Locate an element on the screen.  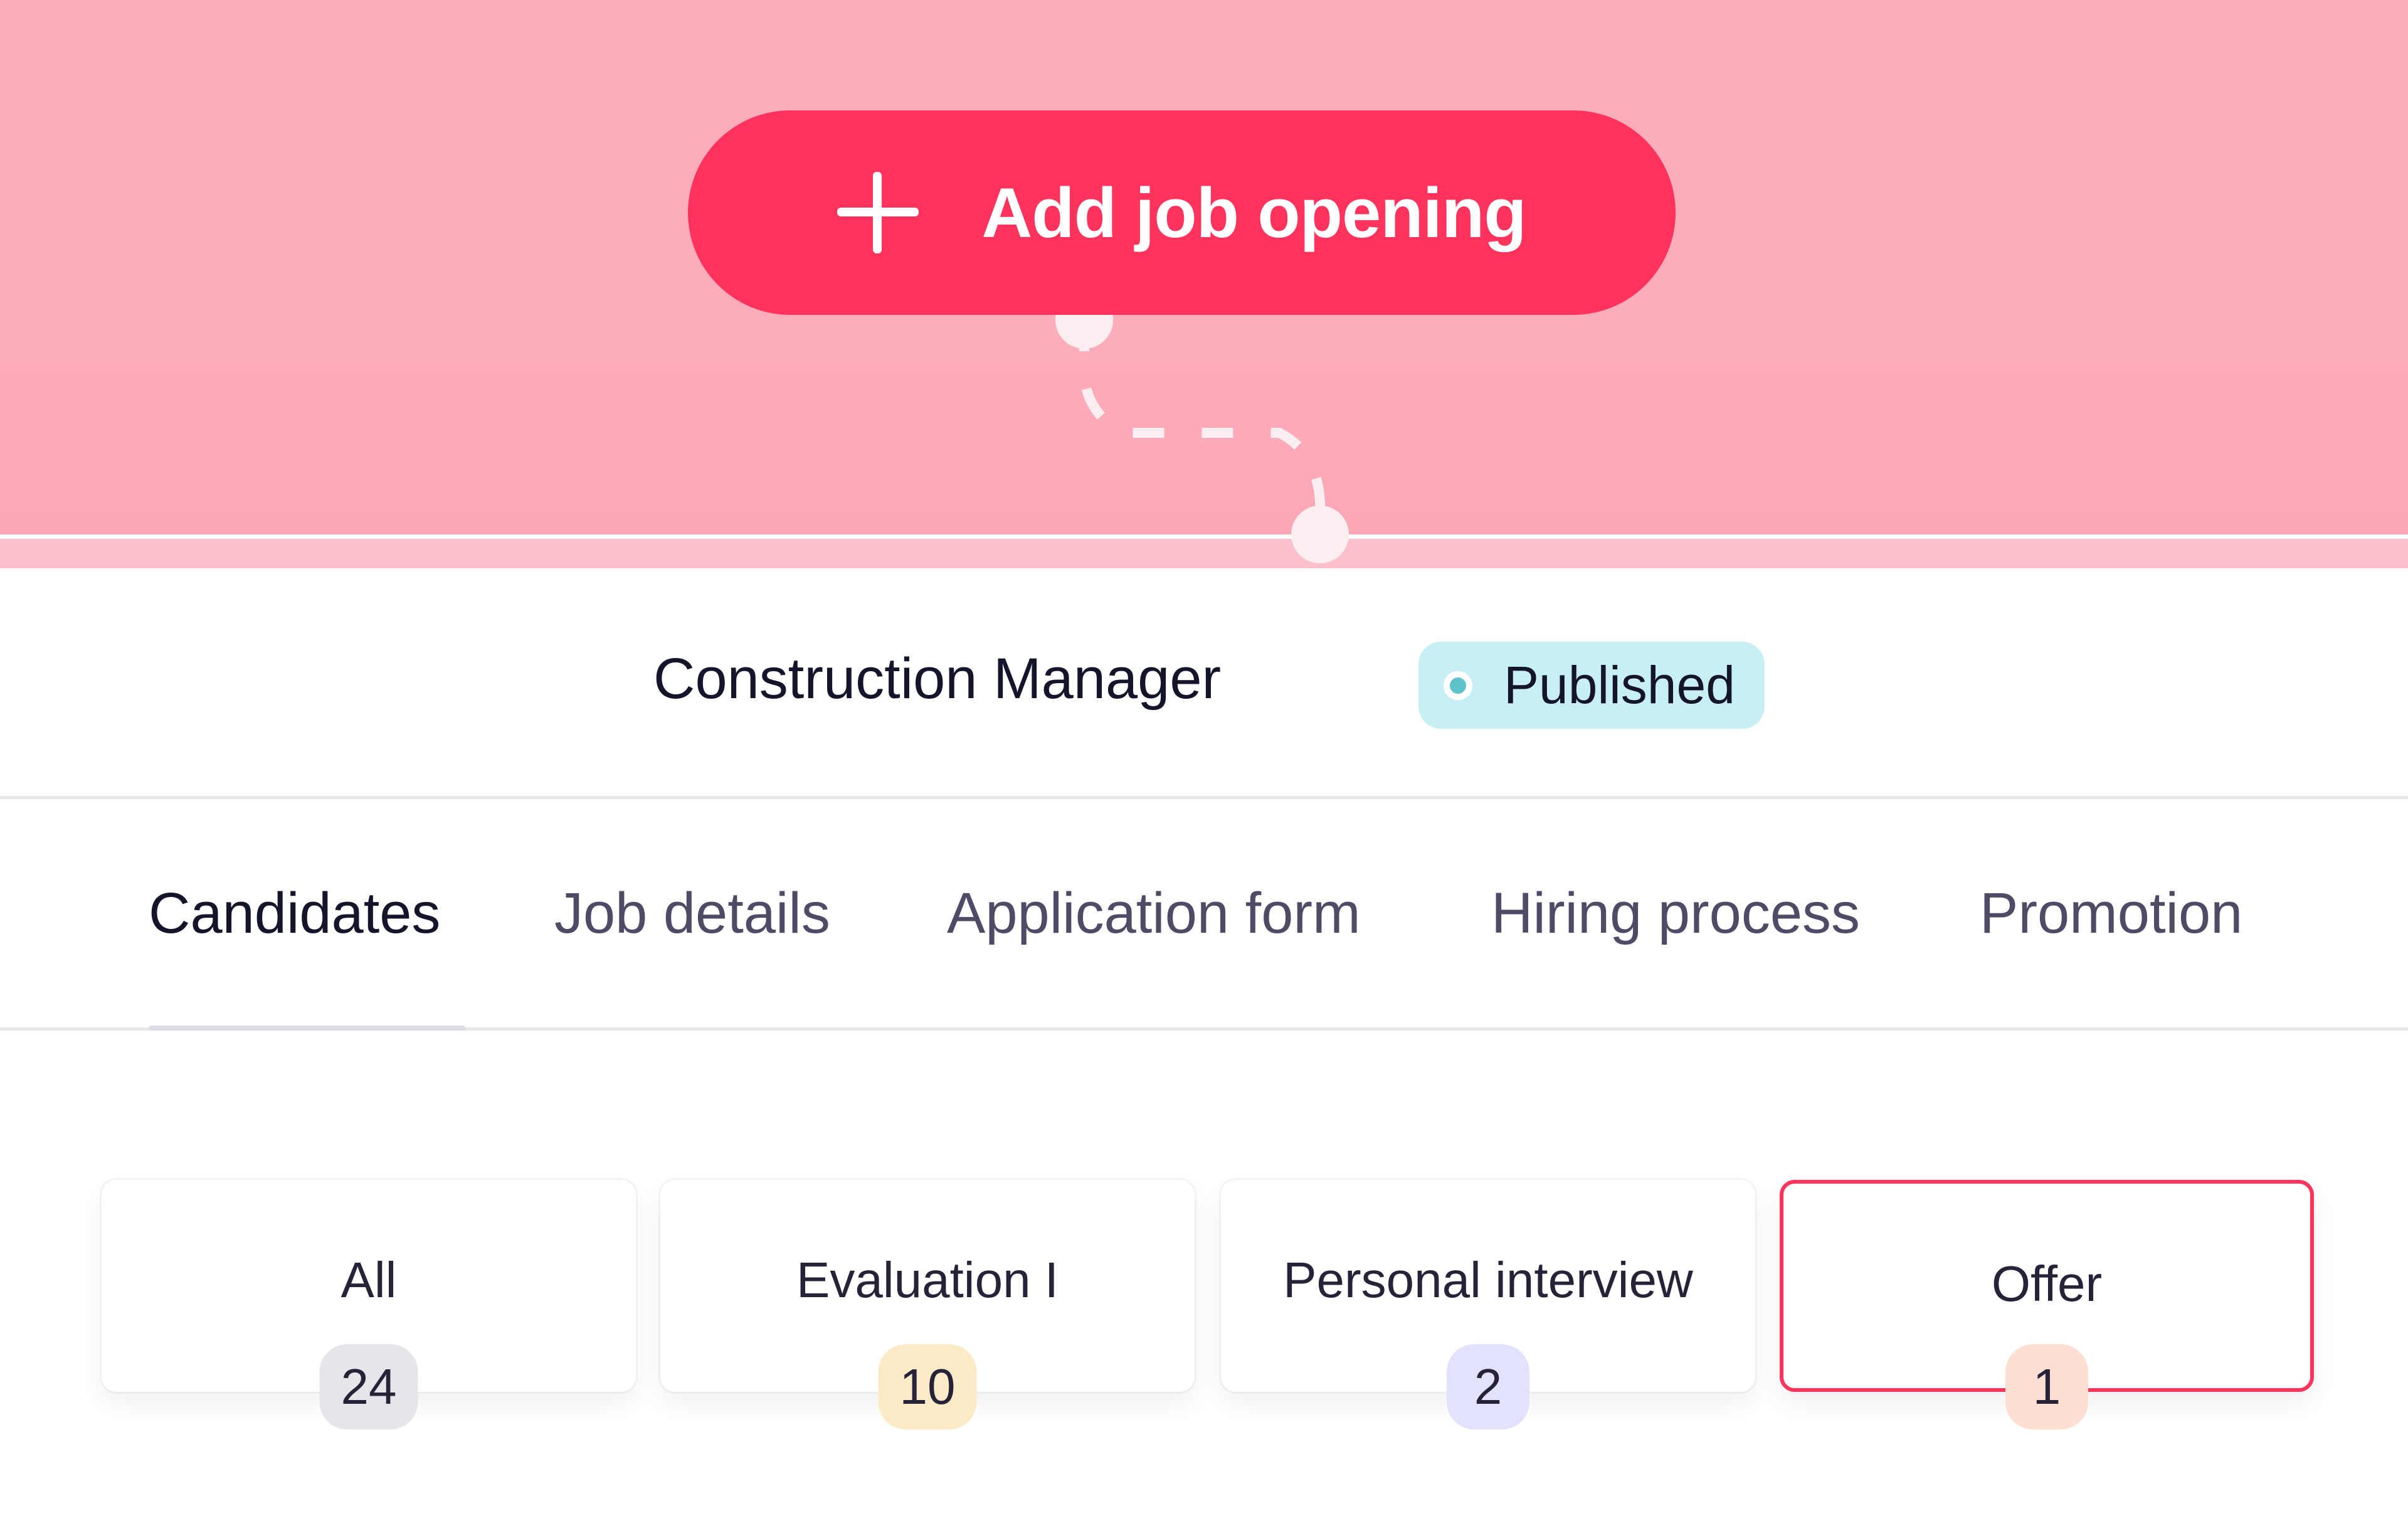
stage-count-badge: 10 is located at coordinates (927, 1387).